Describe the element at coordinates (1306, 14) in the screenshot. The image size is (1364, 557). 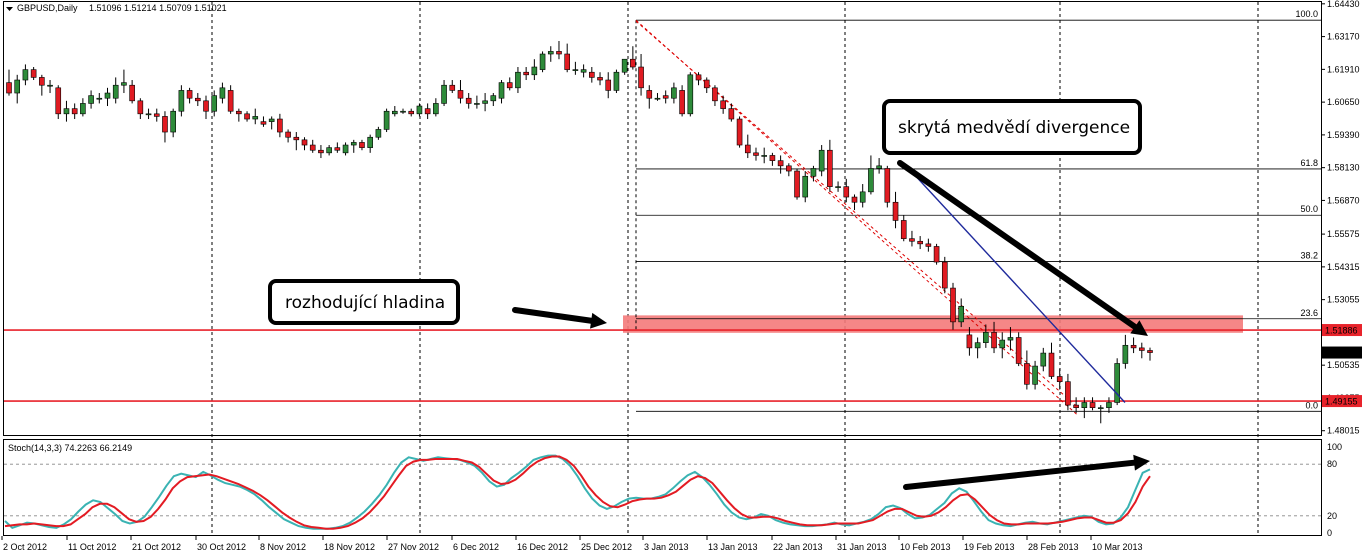
I see `fib-level-label: 100.0` at that location.